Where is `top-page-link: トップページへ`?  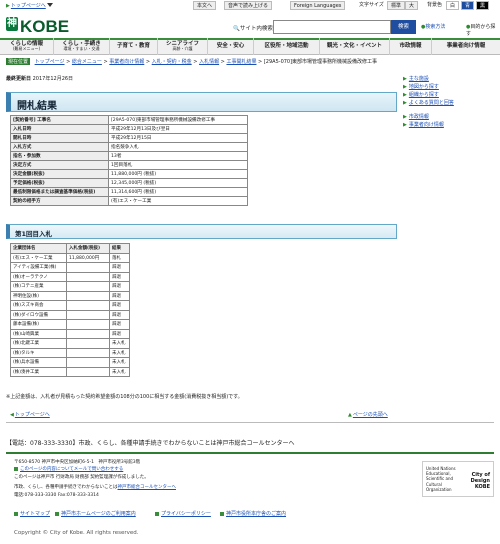
top-page-link: トップページへ is located at coordinates (28, 6).